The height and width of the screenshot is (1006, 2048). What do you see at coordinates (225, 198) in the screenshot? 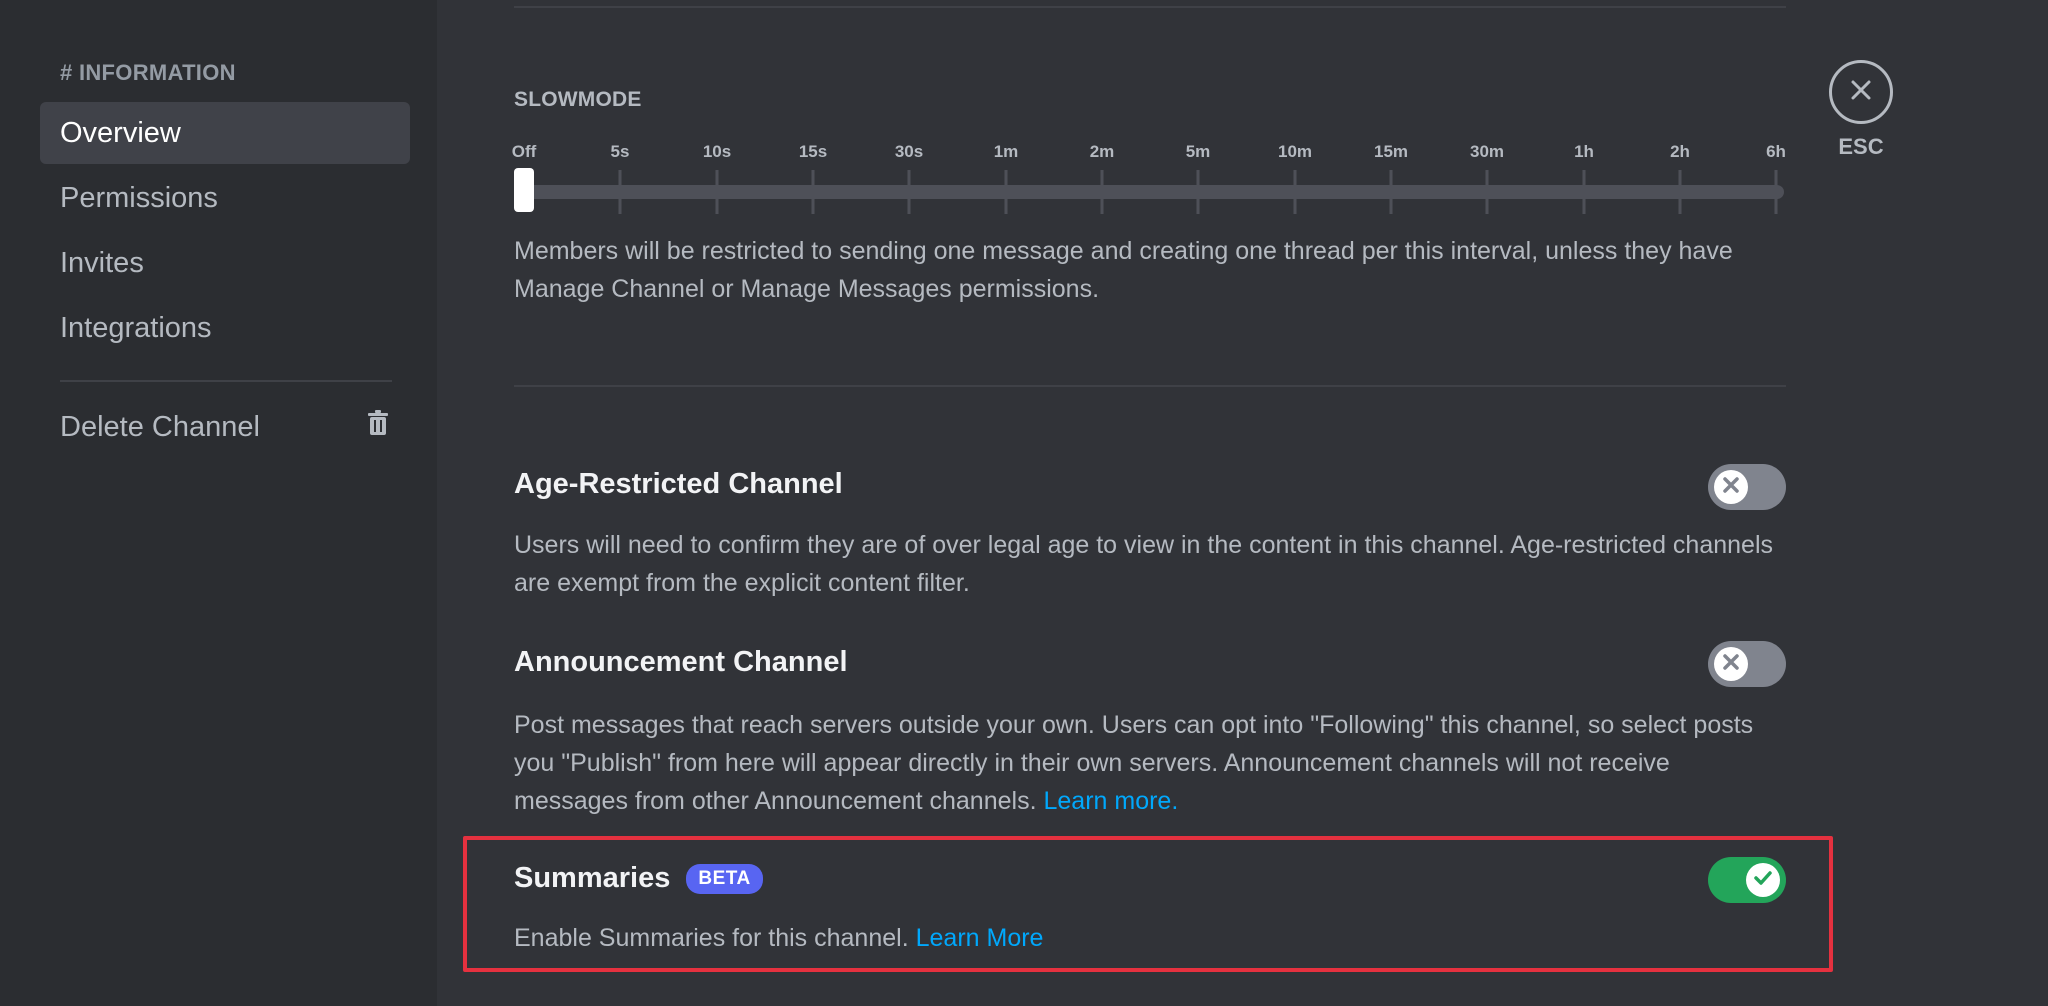
I see `sidebar-item-permissions: Permissions` at bounding box center [225, 198].